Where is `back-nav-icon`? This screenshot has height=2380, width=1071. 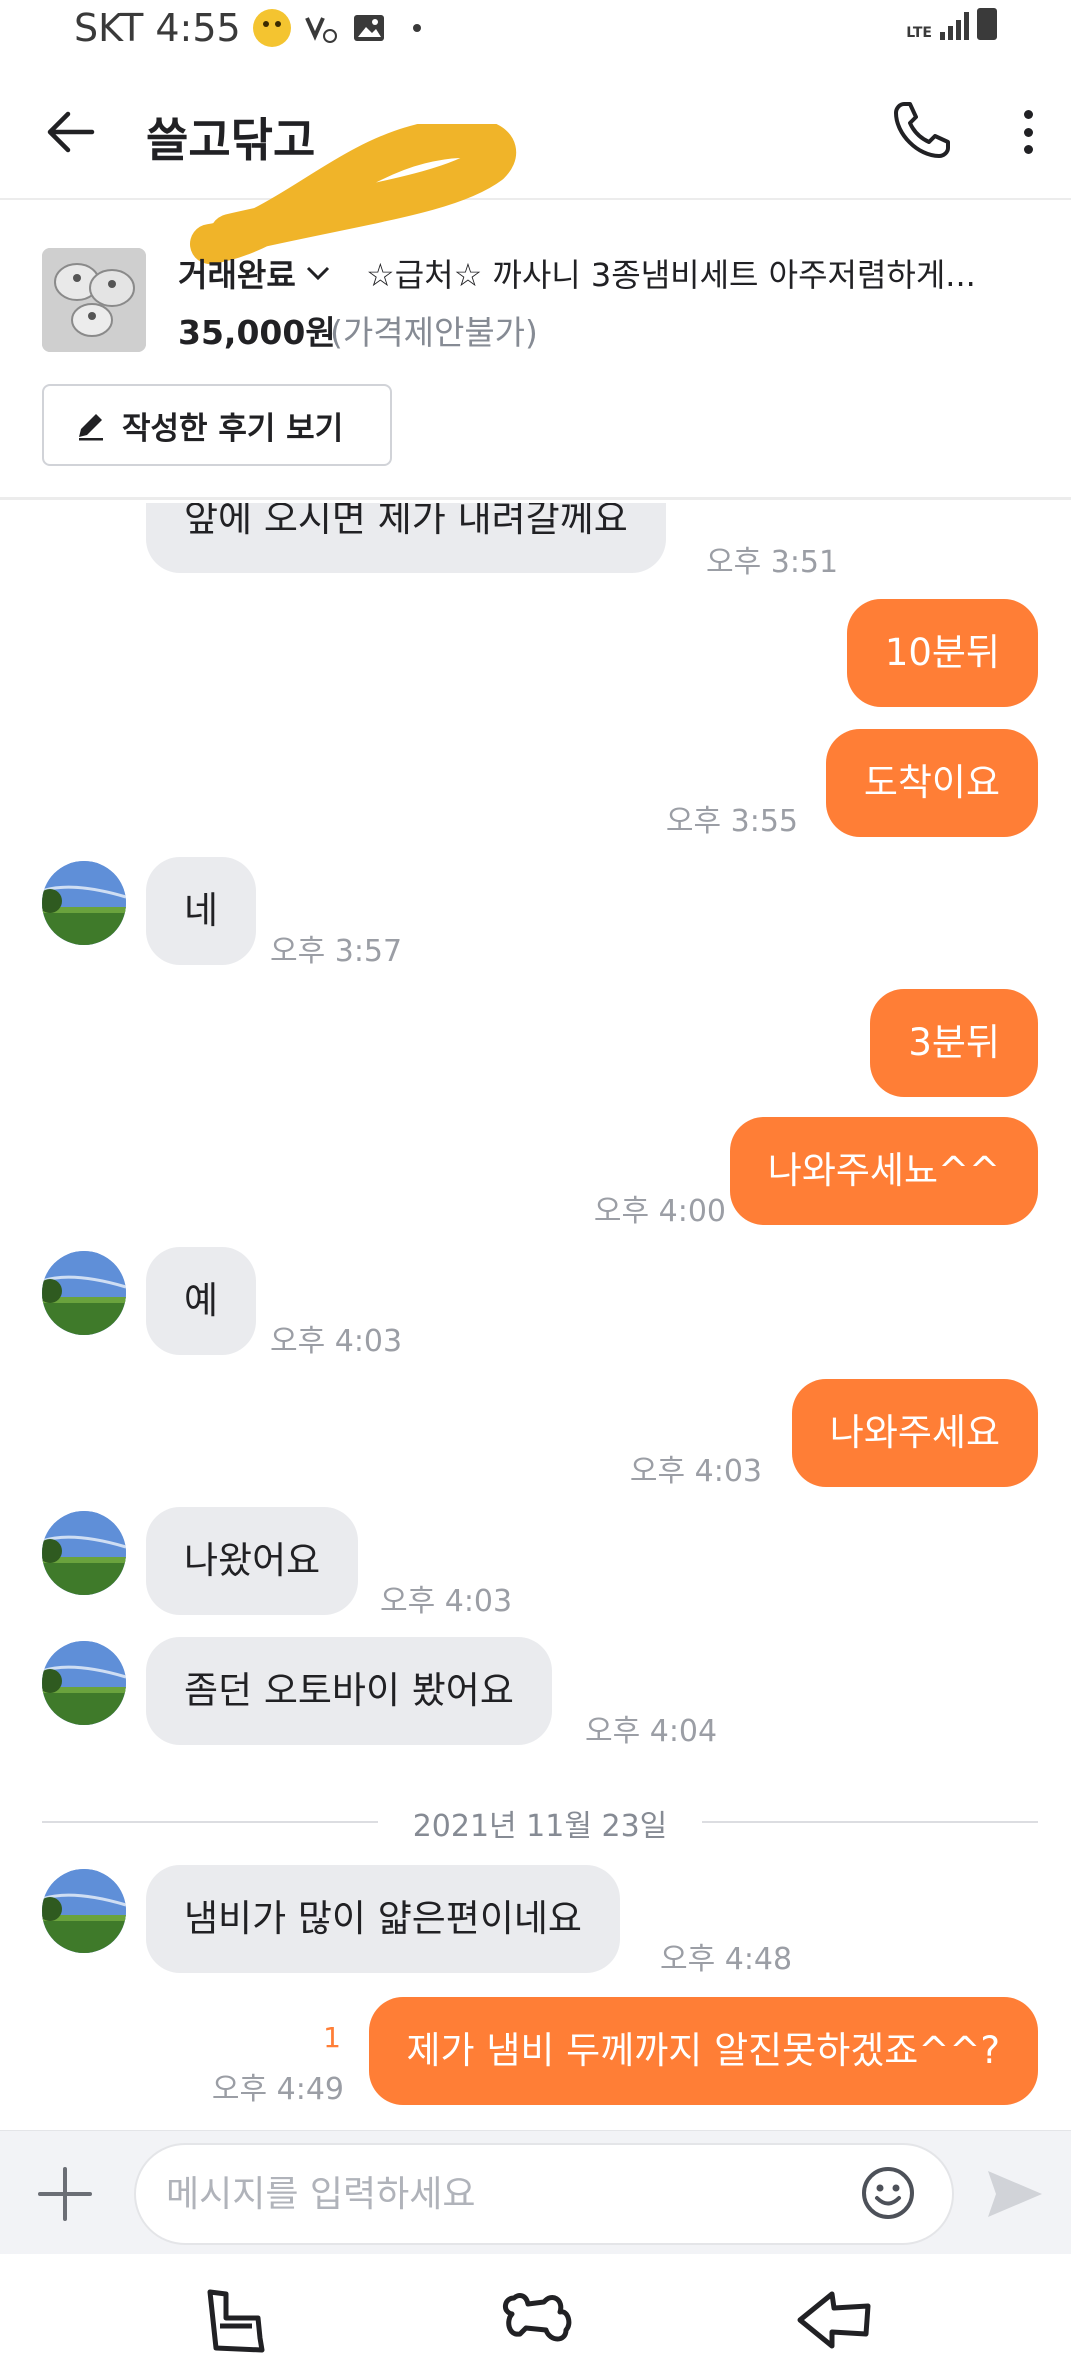 back-nav-icon is located at coordinates (836, 2320).